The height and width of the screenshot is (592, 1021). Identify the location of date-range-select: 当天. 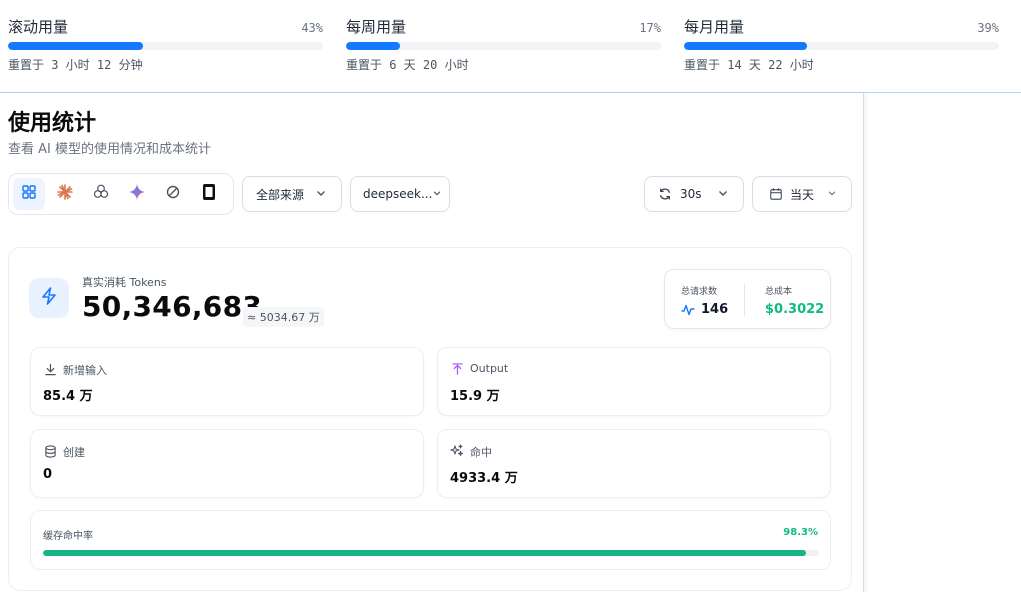
(802, 194).